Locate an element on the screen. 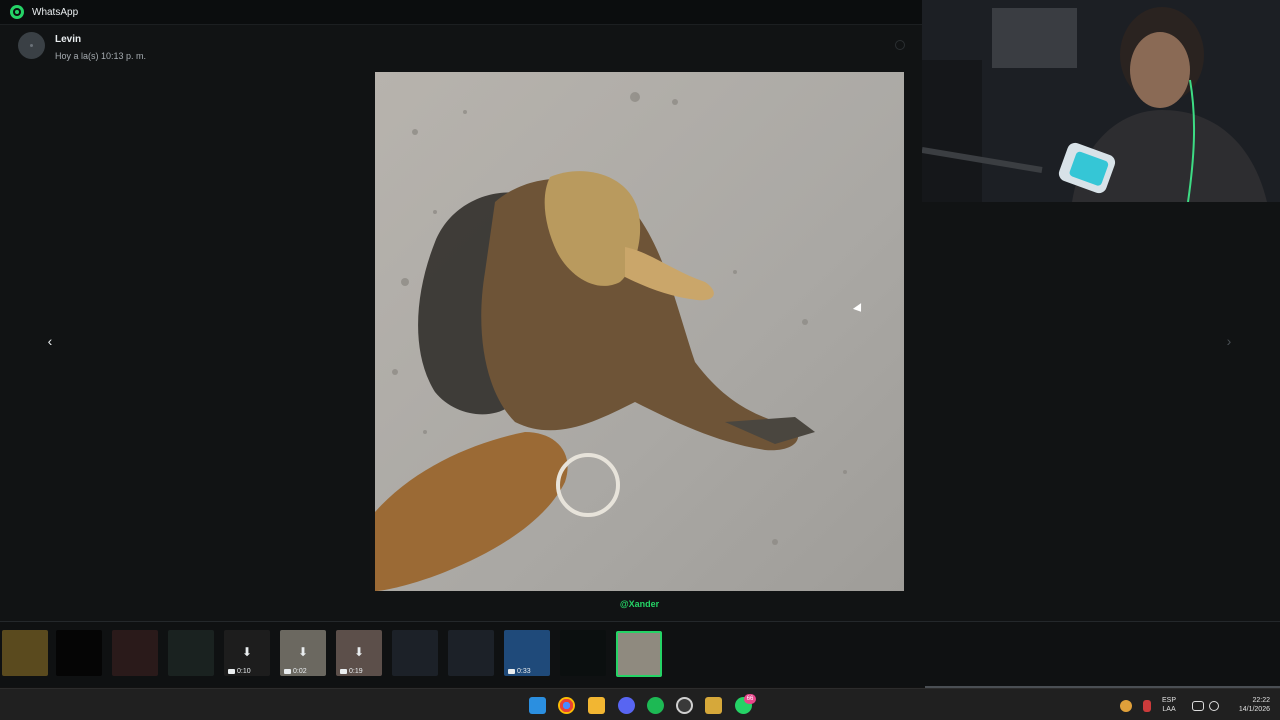  update-icon is located at coordinates (1126, 706).